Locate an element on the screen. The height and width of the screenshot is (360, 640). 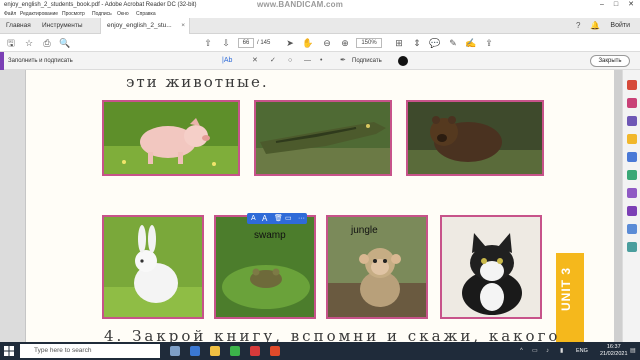
comment-tool-icon is located at coordinates (632, 139).